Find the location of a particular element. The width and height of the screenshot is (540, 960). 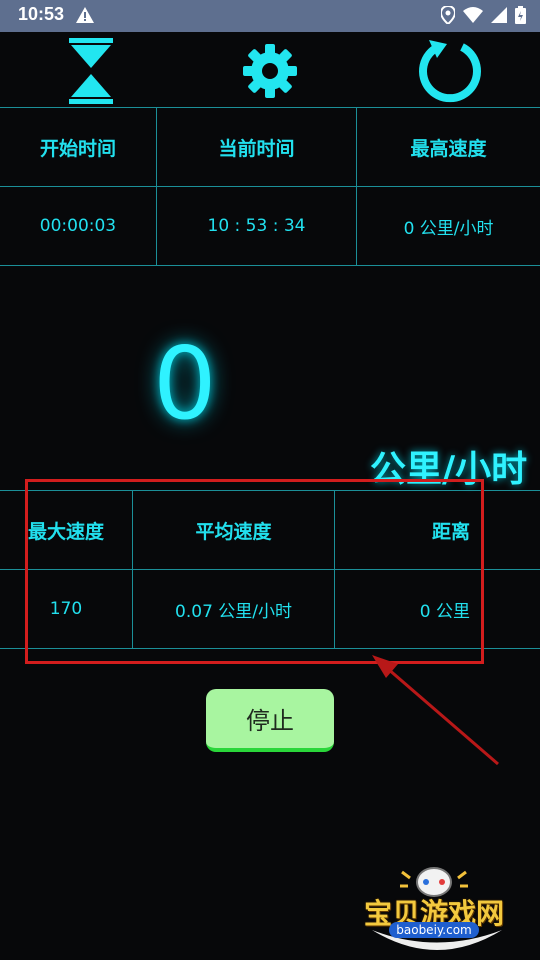

watermark-logo: 宝贝游戏网 baobeiy.com is located at coordinates (437, 908).